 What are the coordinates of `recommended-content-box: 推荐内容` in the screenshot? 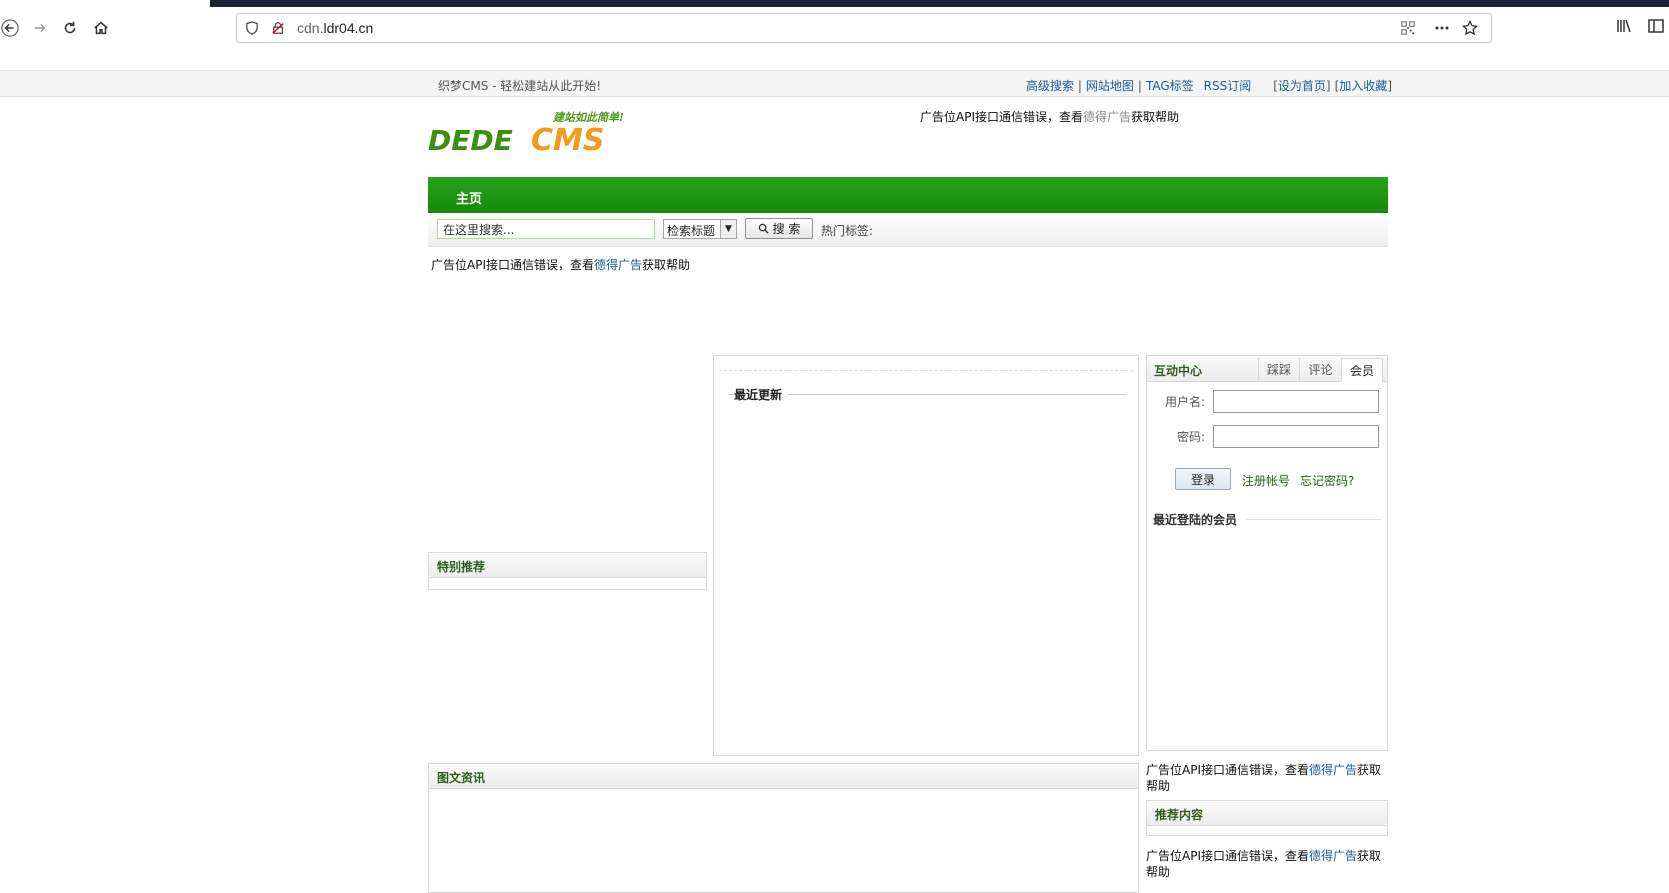 It's located at (1267, 818).